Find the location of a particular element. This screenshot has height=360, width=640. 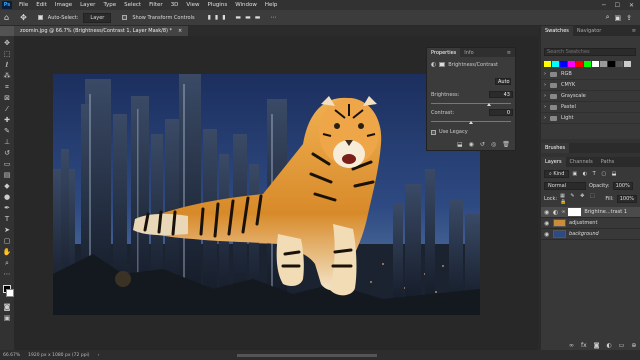

brightness-slider-track is located at coordinates (471, 103).